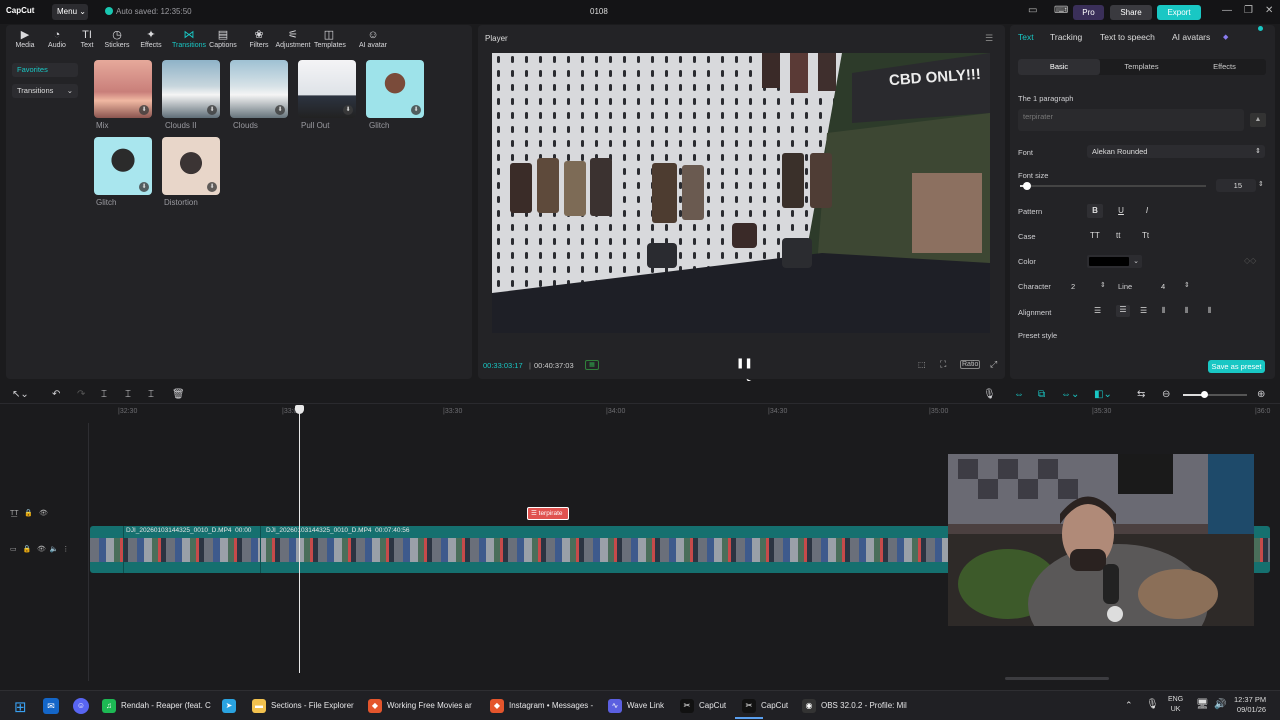 Image resolution: width=1280 pixels, height=720 pixels. I want to click on tab-text: Text, so click(1026, 37).